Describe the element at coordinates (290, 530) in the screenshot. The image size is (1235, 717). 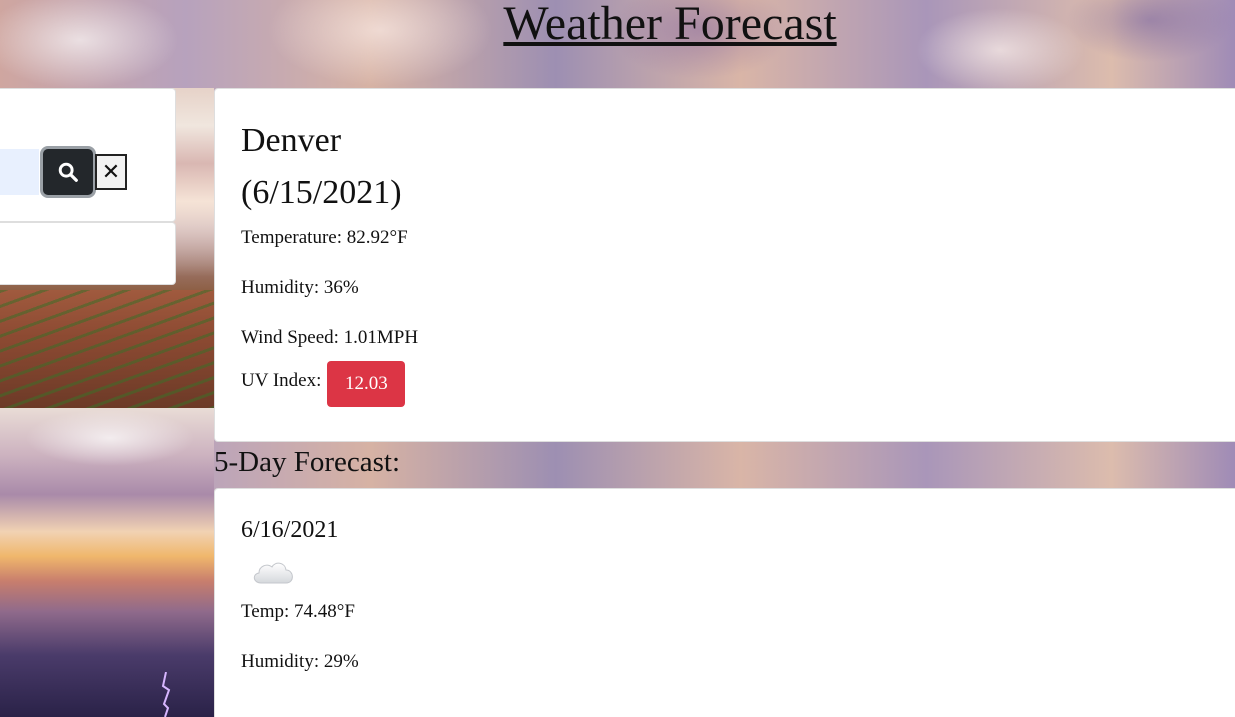
I see `forecast-date: 6/16/2021` at that location.